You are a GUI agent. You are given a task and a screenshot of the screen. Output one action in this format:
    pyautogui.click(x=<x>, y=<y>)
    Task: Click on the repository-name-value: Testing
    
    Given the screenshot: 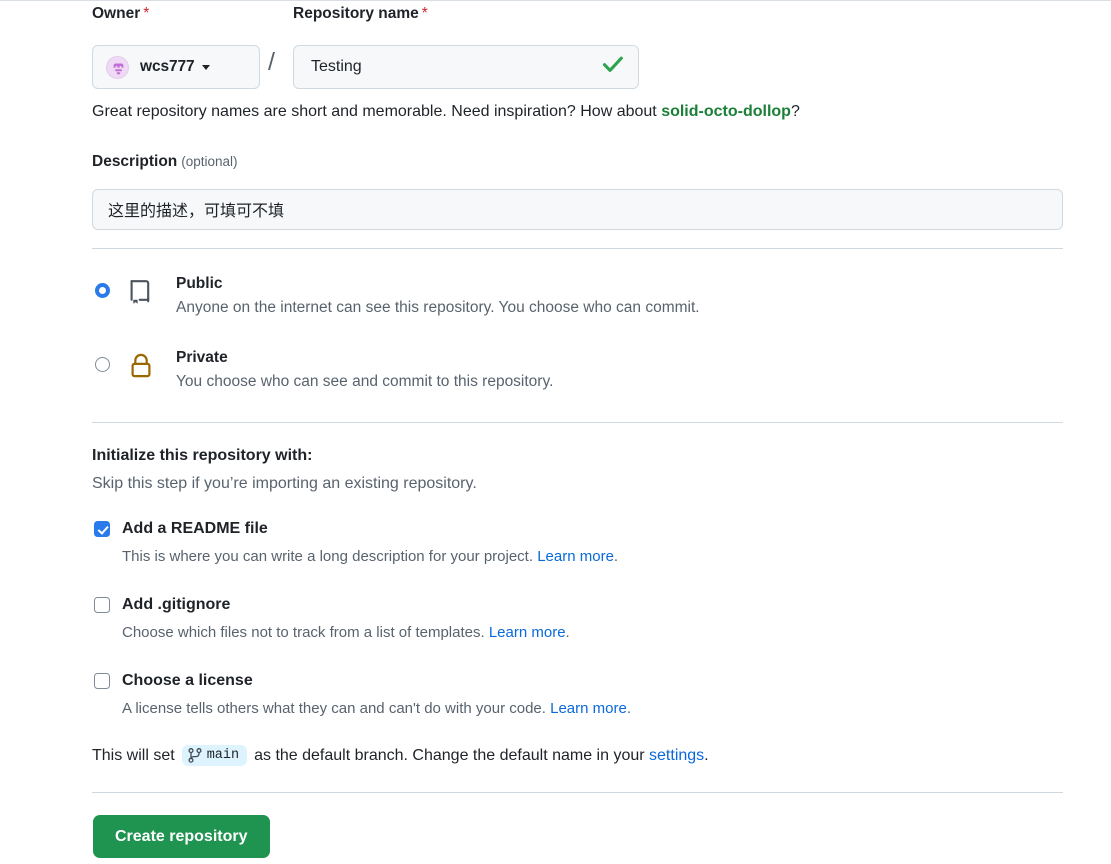 What is the action you would take?
    pyautogui.click(x=336, y=66)
    